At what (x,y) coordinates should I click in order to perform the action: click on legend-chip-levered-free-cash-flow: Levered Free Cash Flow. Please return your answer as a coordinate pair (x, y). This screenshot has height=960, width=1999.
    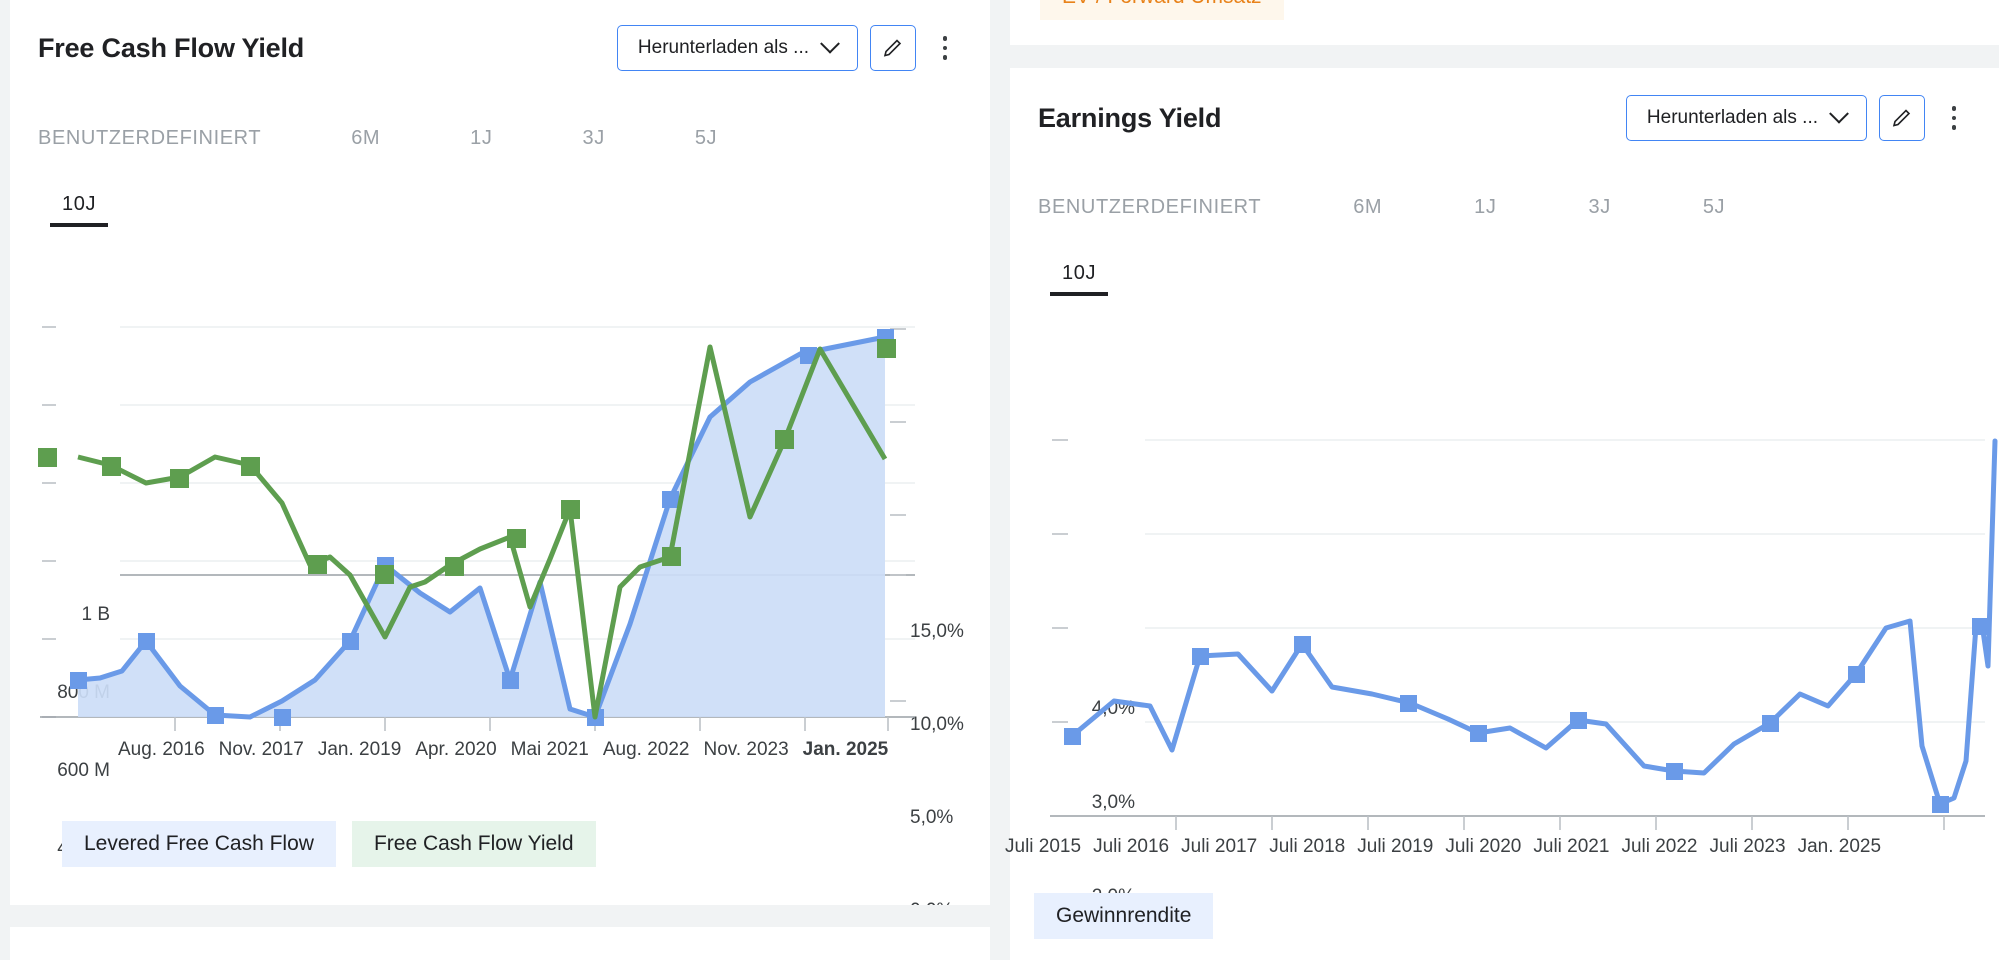
    Looking at the image, I should click on (199, 844).